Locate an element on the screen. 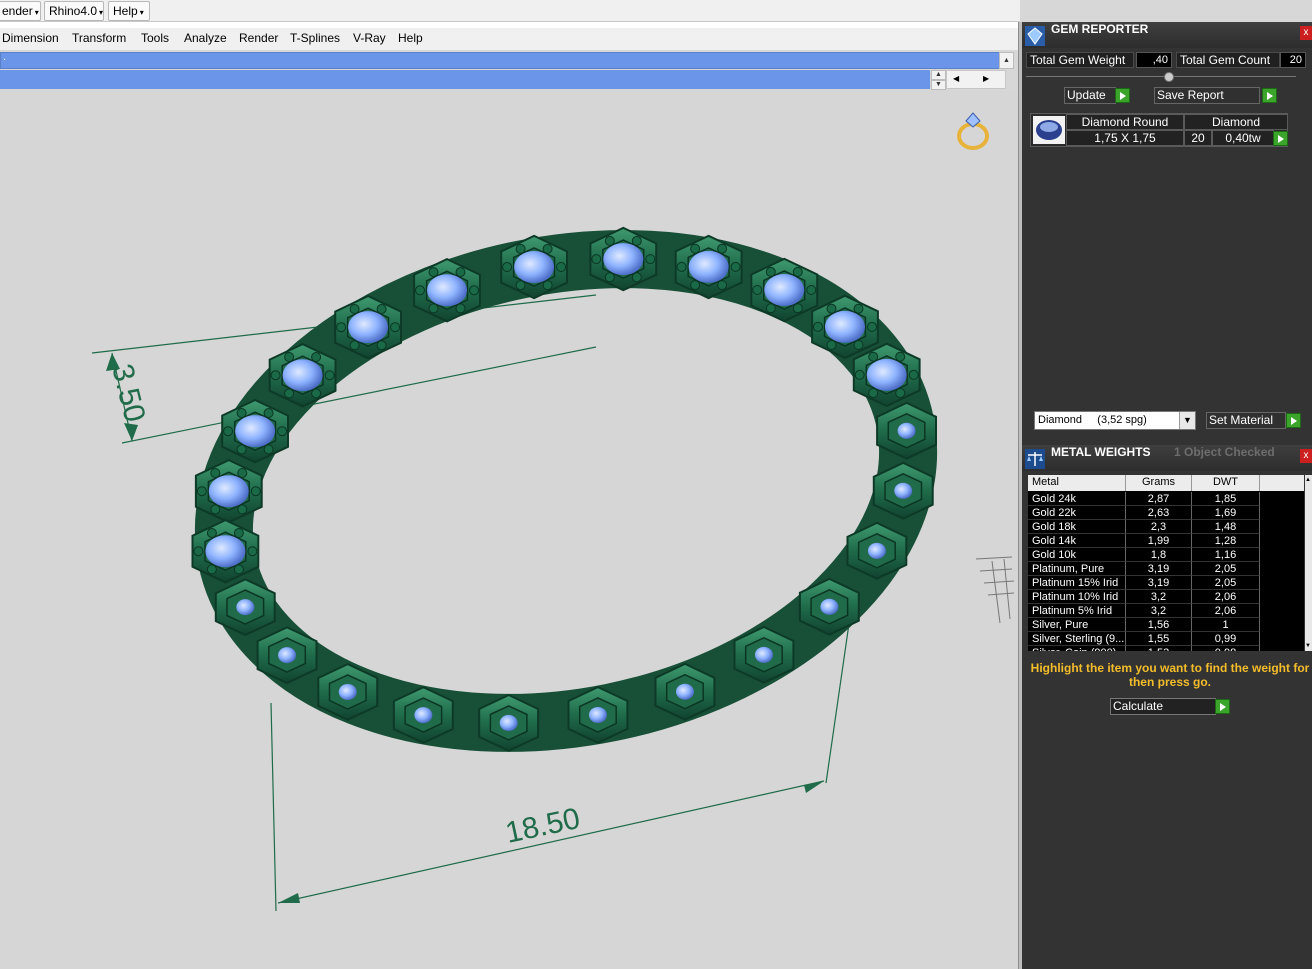 Image resolution: width=1312 pixels, height=969 pixels. menu-transform: Transform is located at coordinates (99, 38).